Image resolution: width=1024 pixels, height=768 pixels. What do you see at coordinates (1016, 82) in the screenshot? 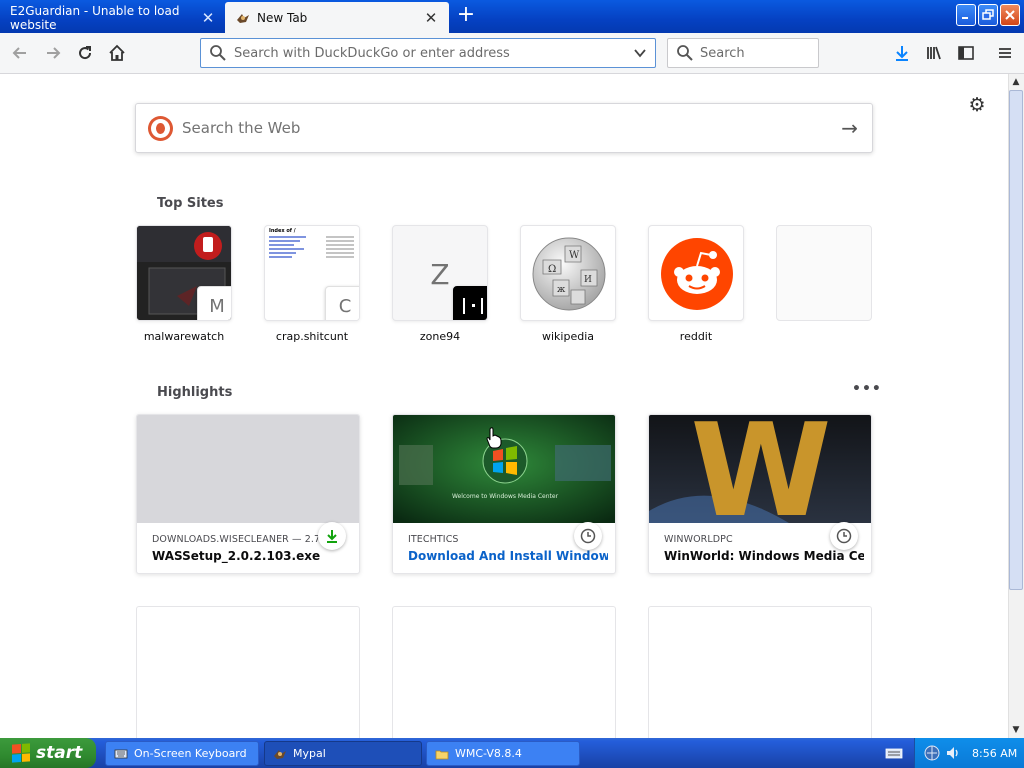
I see `scroll-up-arrow-icon: ▲` at bounding box center [1016, 82].